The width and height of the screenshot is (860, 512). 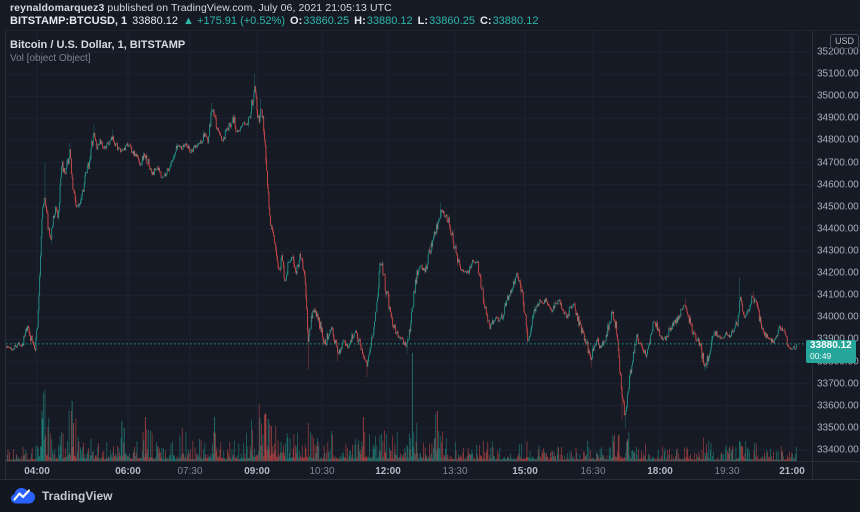 What do you see at coordinates (838, 428) in the screenshot?
I see `price-axis-label: 33500.00` at bounding box center [838, 428].